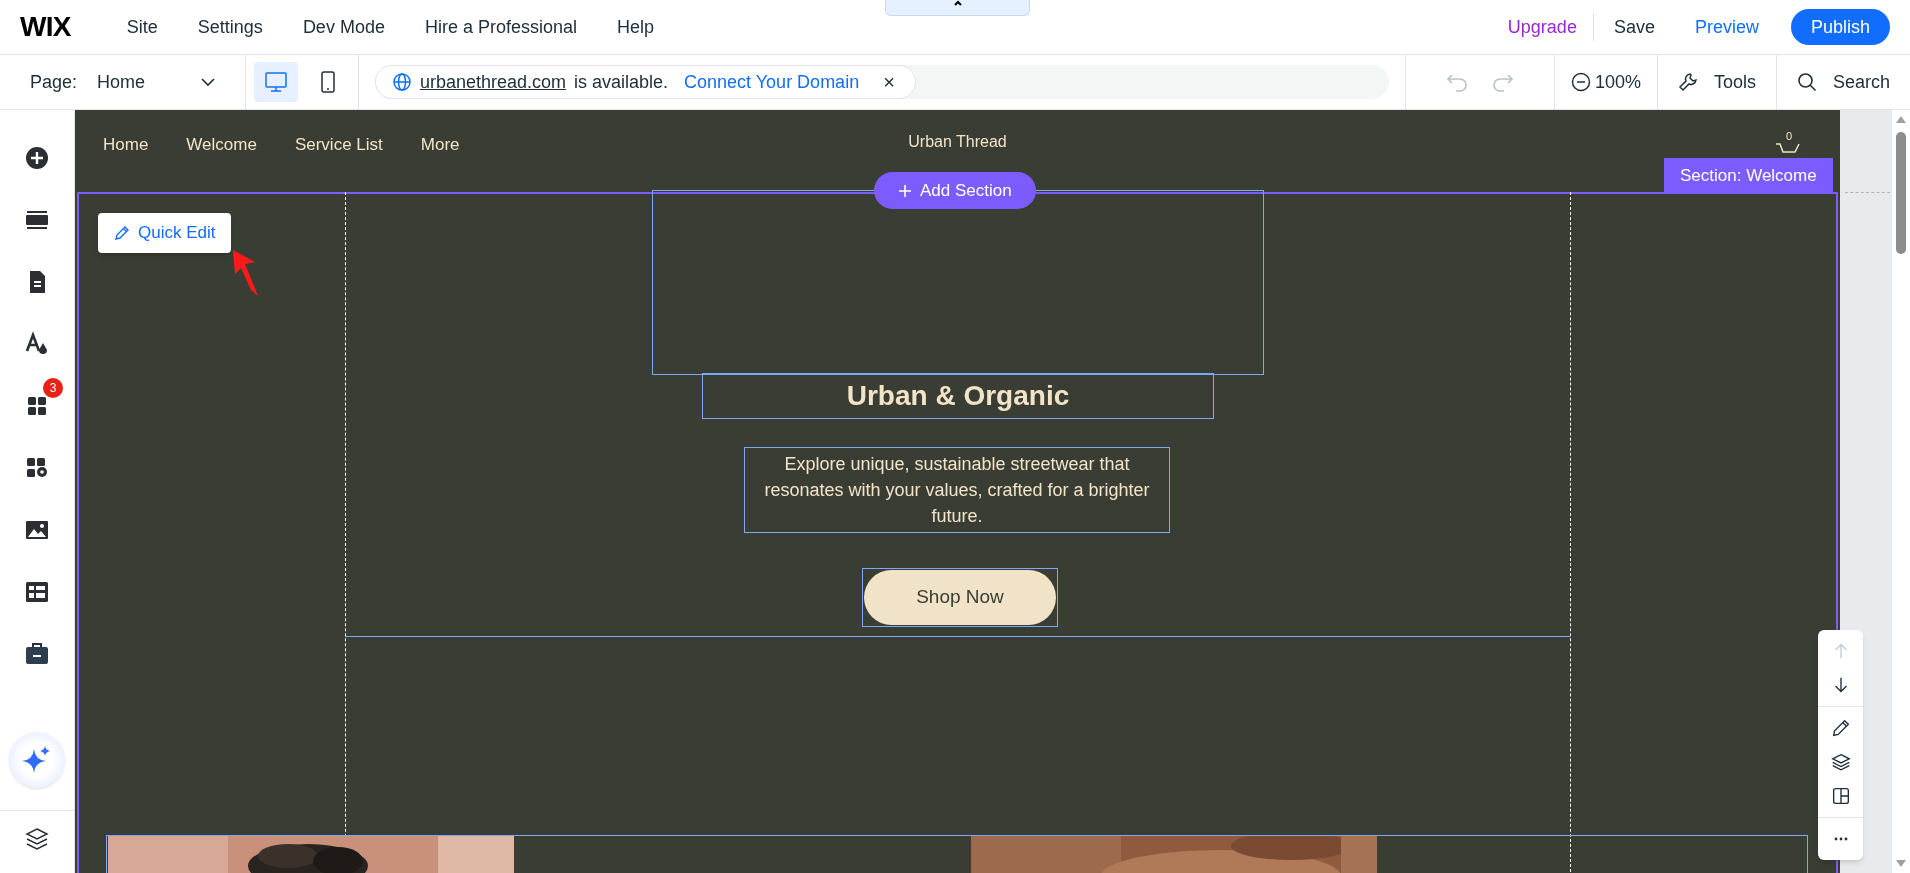 The height and width of the screenshot is (873, 1910). Describe the element at coordinates (958, 396) in the screenshot. I see `hero-heading: Urban & Organic` at that location.